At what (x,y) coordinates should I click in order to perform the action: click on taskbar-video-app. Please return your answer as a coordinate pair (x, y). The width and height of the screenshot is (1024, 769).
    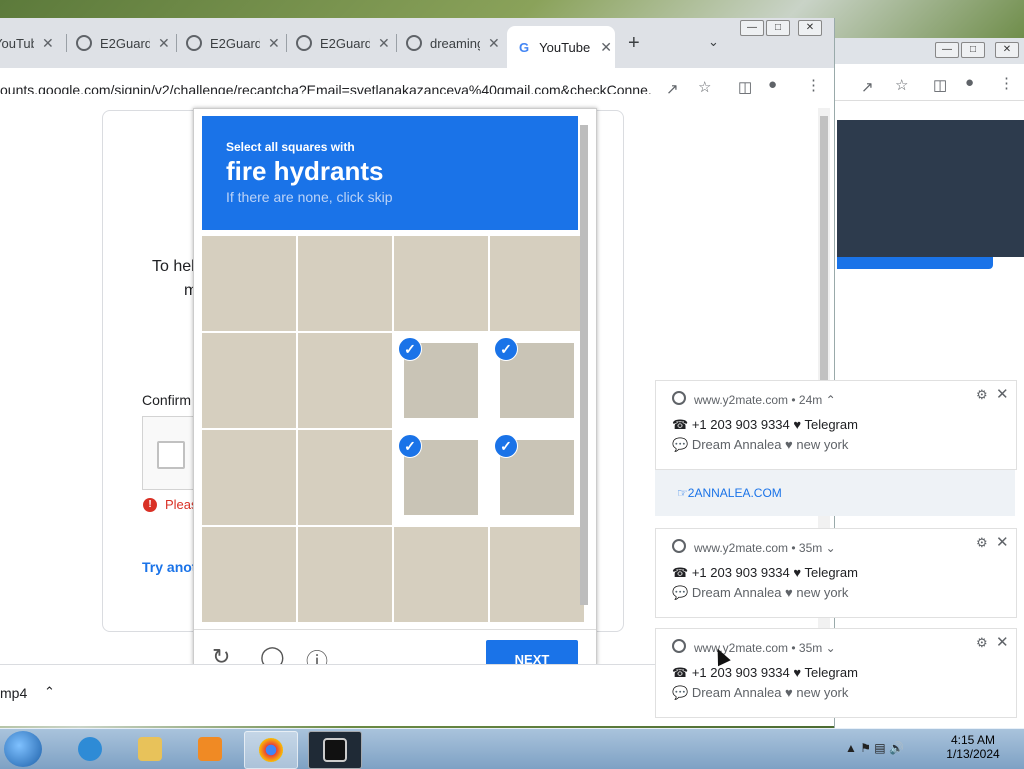
    Looking at the image, I should click on (335, 750).